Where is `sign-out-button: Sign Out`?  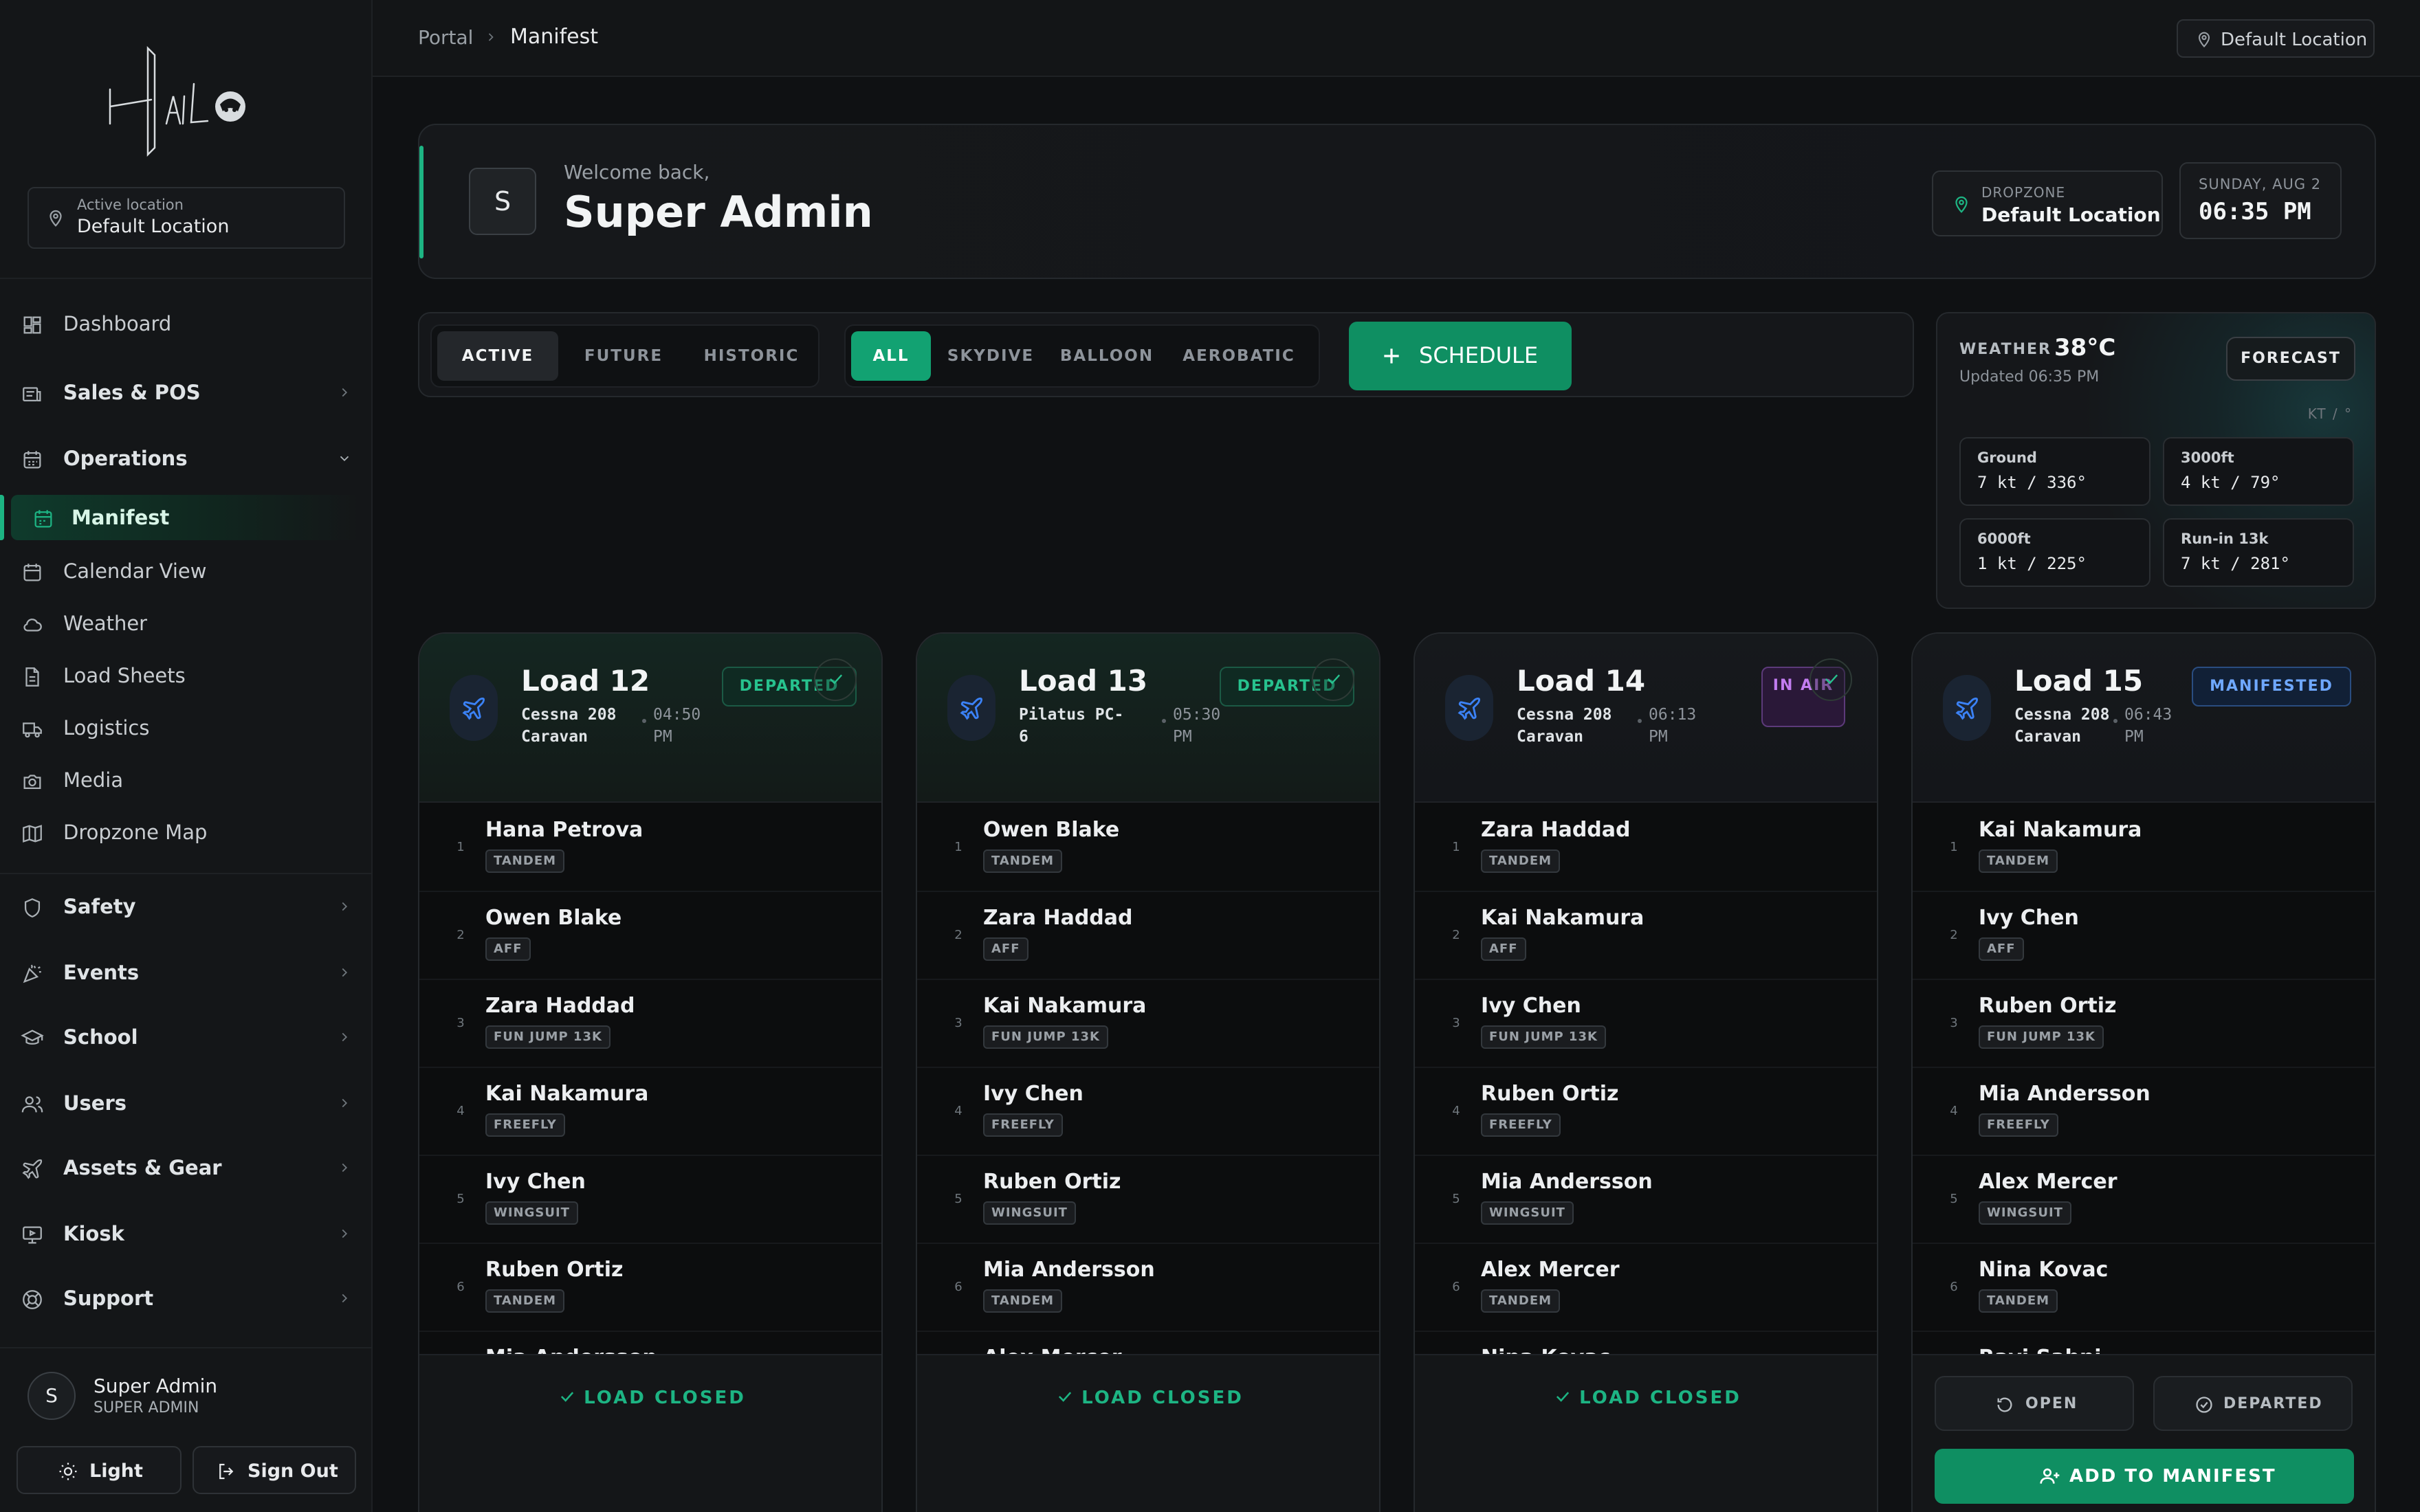 sign-out-button: Sign Out is located at coordinates (274, 1470).